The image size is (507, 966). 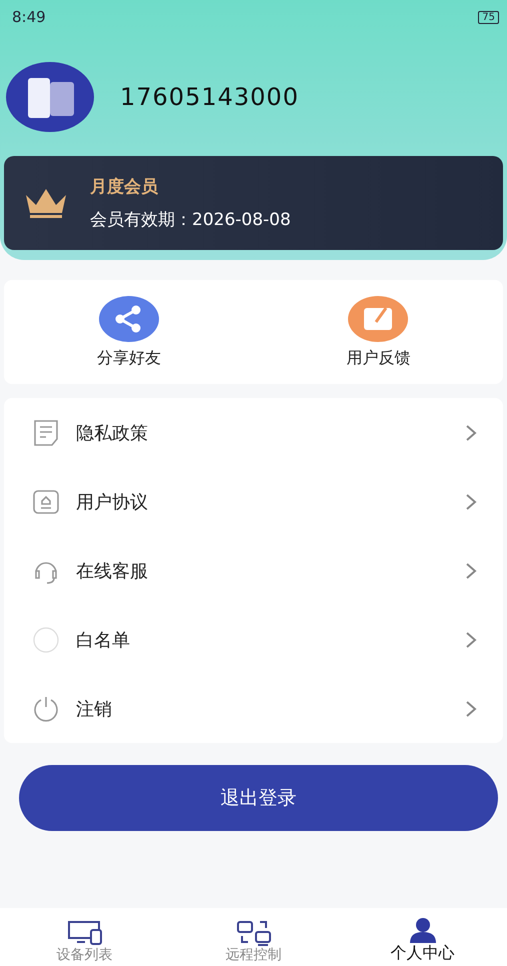 What do you see at coordinates (209, 97) in the screenshot?
I see `phone-number: 17605143000` at bounding box center [209, 97].